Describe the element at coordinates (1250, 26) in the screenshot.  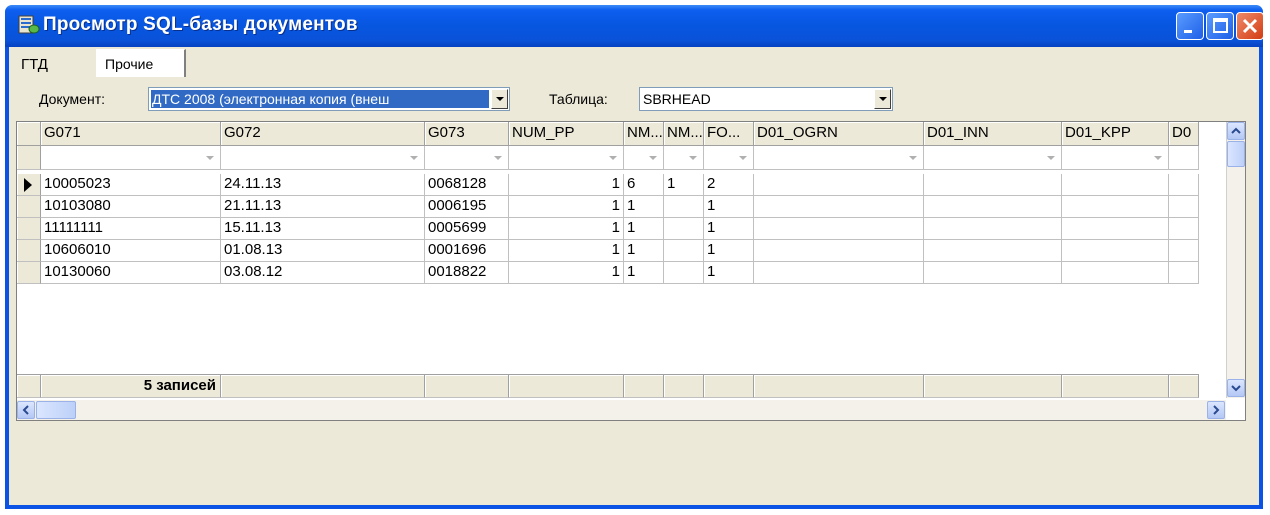
I see `close-button` at that location.